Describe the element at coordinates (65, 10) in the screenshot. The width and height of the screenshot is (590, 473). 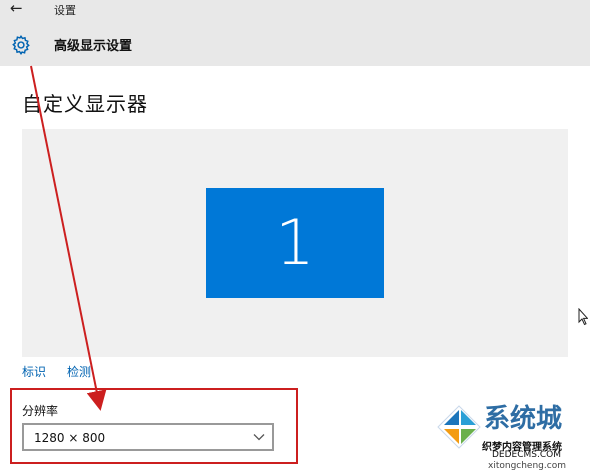
I see `app-title: 设置` at that location.